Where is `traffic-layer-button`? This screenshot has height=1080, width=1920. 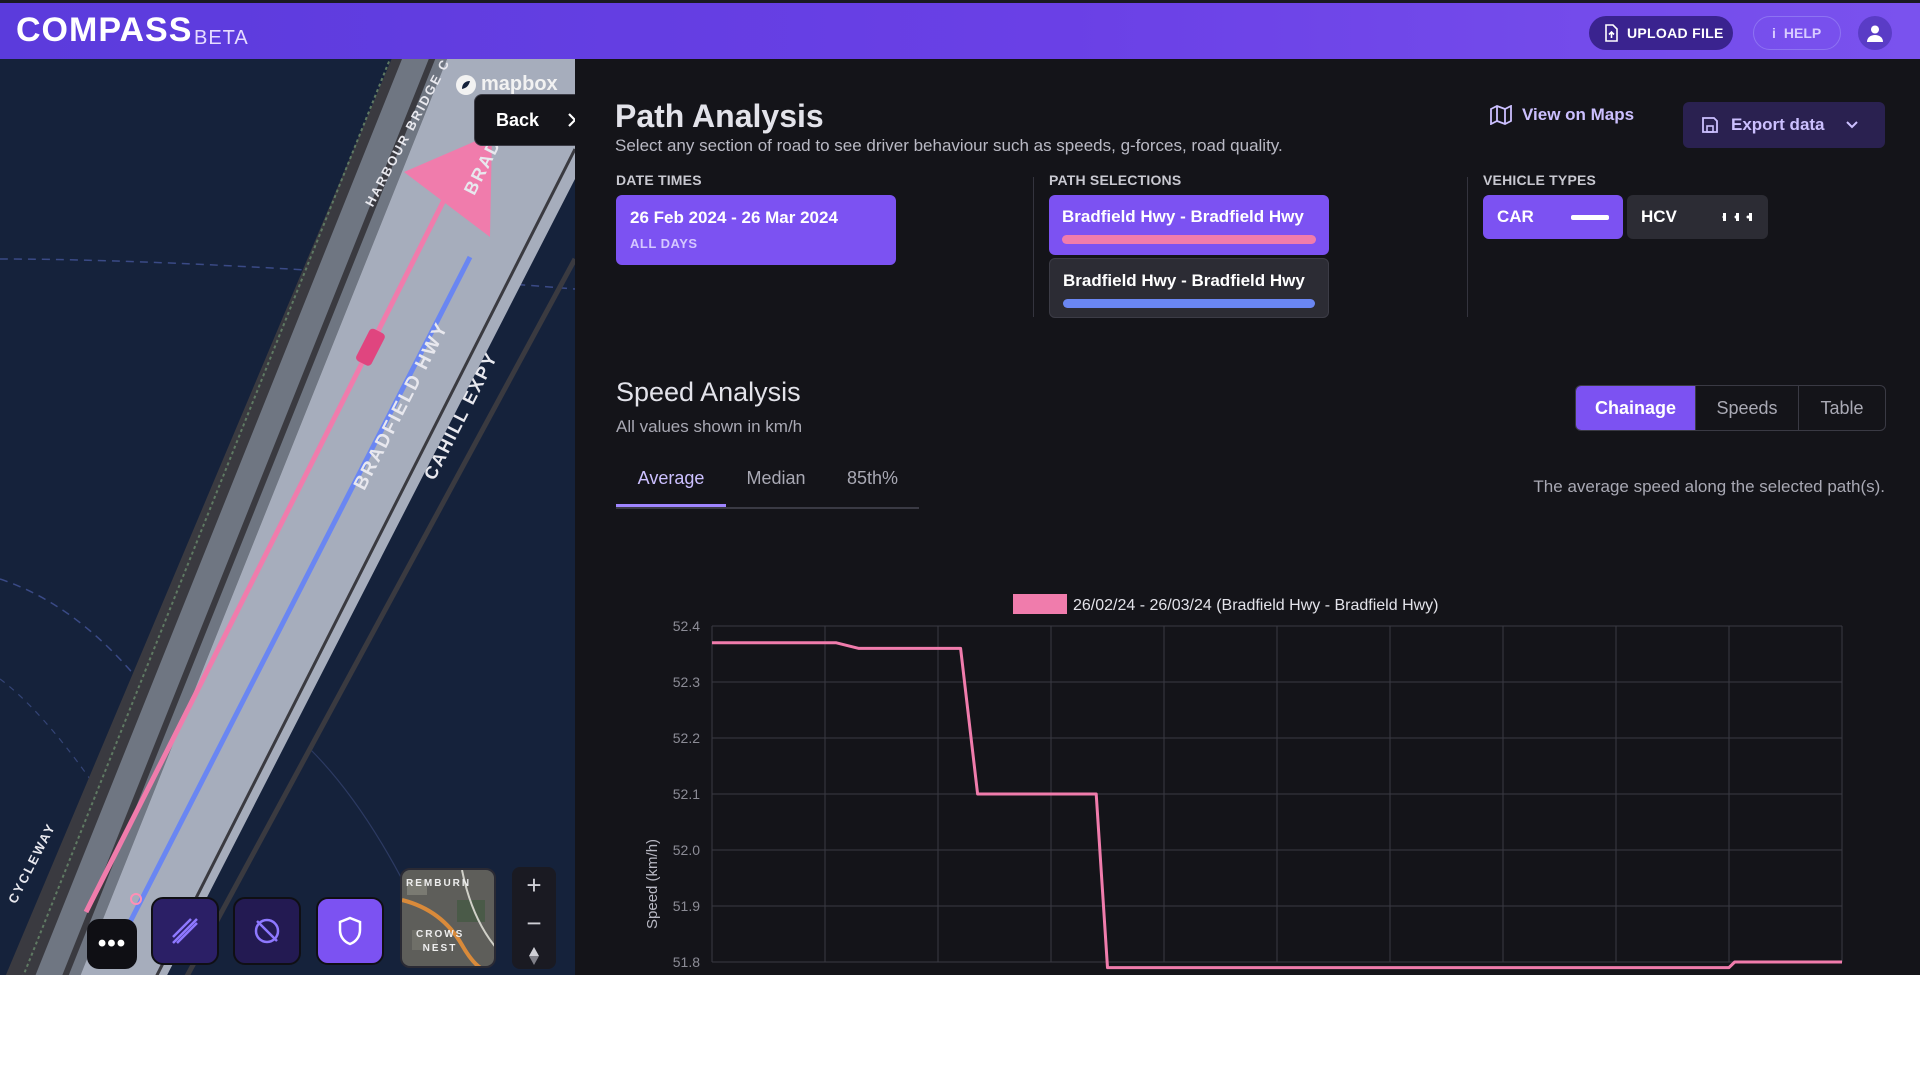 traffic-layer-button is located at coordinates (185, 931).